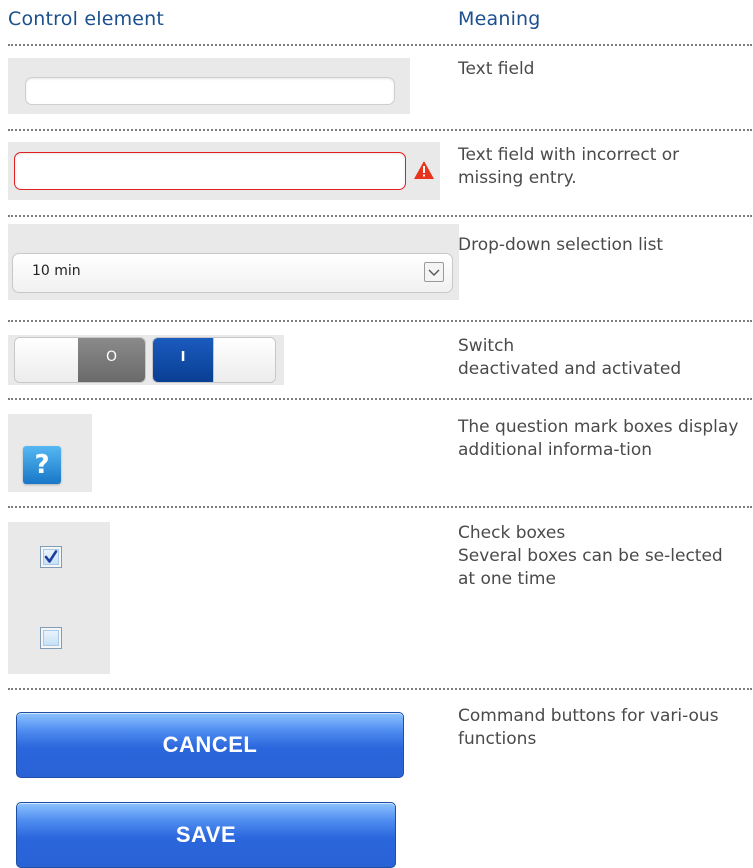 This screenshot has height=868, width=753. Describe the element at coordinates (496, 69) in the screenshot. I see `meaning-text-field: Text field` at that location.